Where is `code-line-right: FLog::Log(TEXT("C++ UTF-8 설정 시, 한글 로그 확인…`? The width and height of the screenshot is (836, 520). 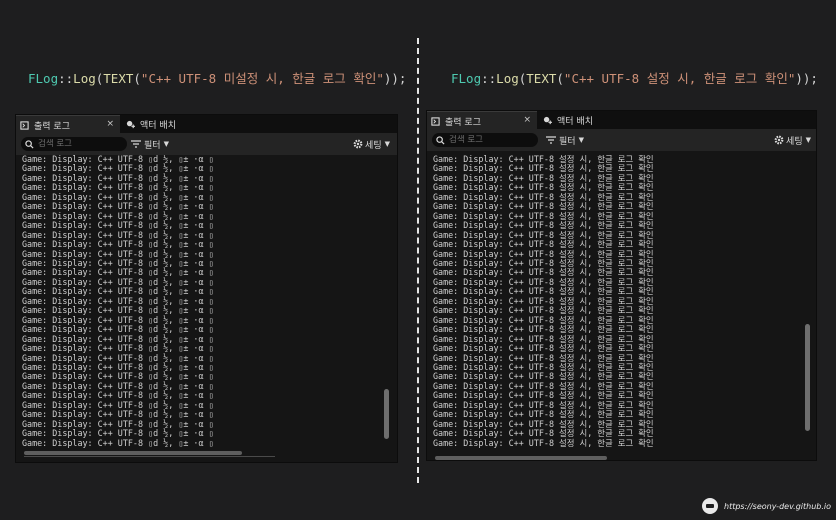
code-line-right: FLog::Log(TEXT("C++ UTF-8 설정 시, 한글 로그 확인… is located at coordinates (634, 77).